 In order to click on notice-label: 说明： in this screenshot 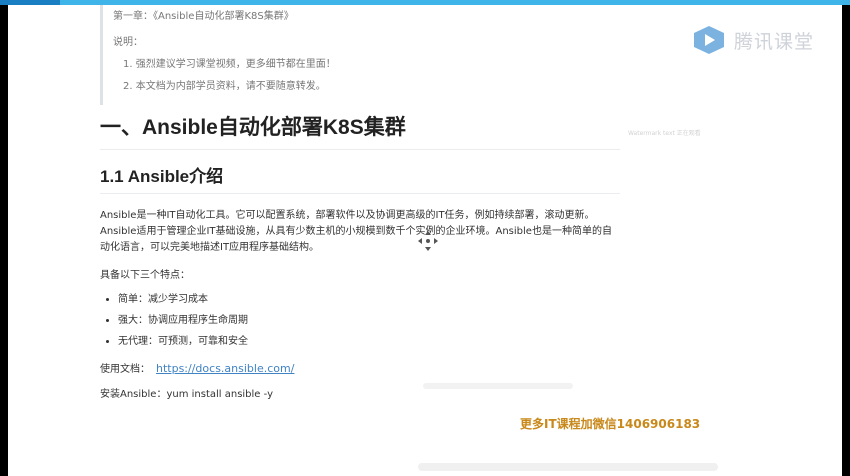, I will do `click(128, 42)`.